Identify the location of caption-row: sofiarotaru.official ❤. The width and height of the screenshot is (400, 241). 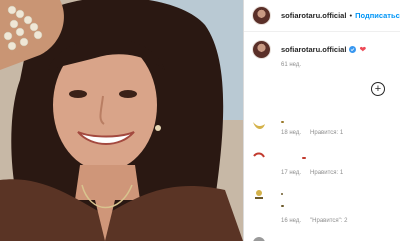
(309, 49).